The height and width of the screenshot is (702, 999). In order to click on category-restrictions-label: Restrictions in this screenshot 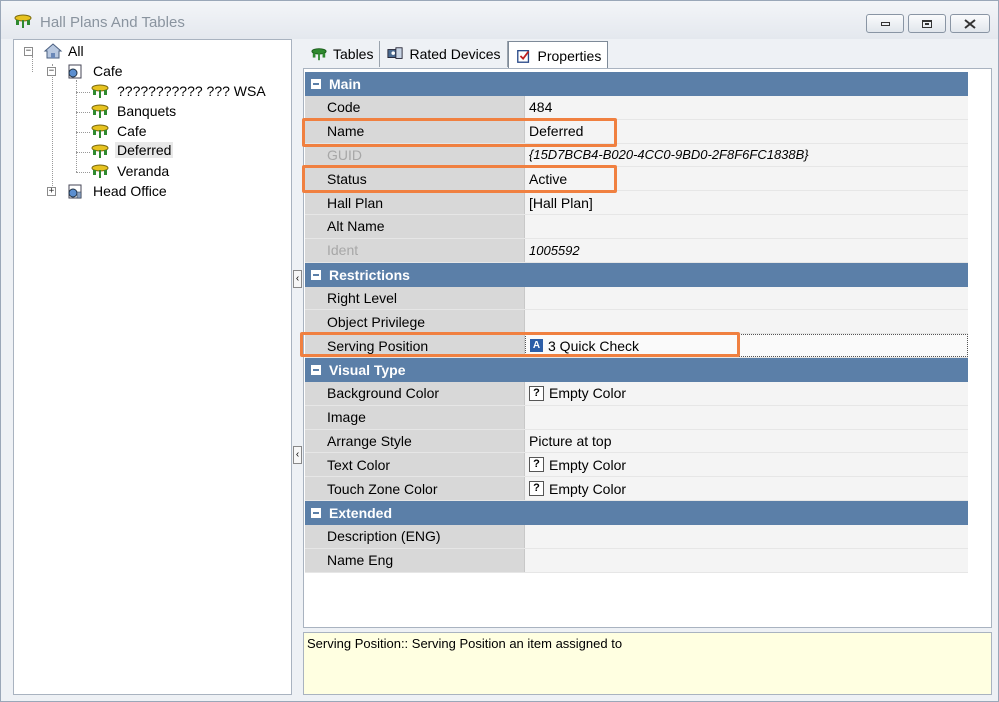, I will do `click(369, 274)`.